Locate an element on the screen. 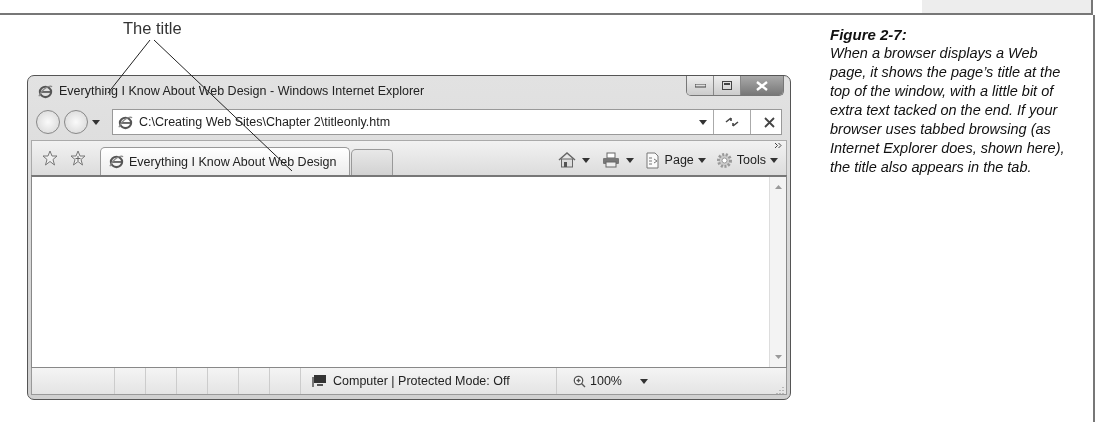 Image resolution: width=1095 pixels, height=422 pixels. star-icon is located at coordinates (50, 158).